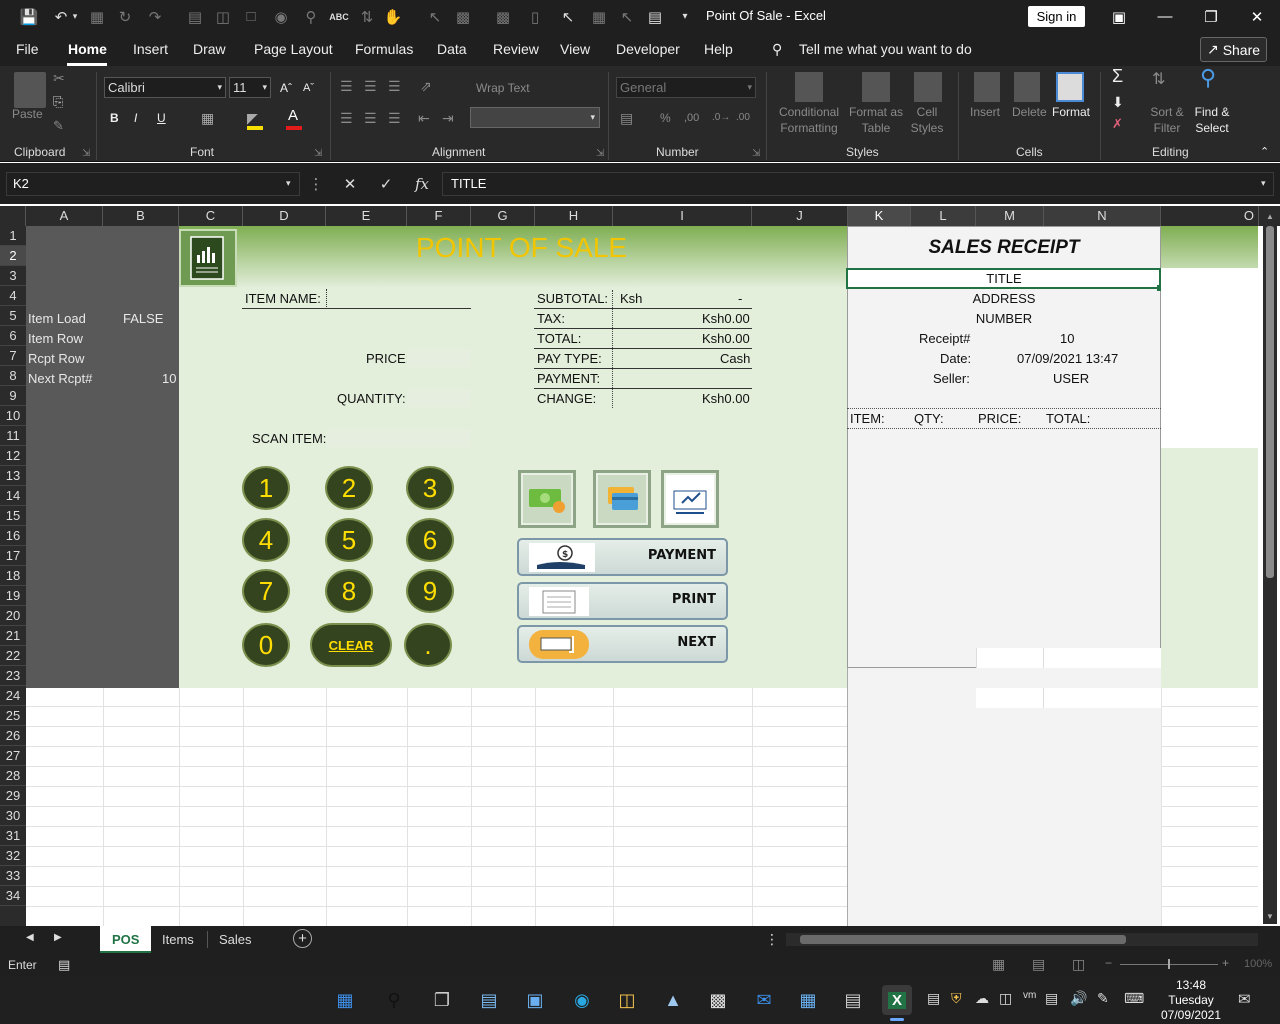 This screenshot has width=1280, height=1024. Describe the element at coordinates (452, 49) in the screenshot. I see `tab-data: Data` at that location.